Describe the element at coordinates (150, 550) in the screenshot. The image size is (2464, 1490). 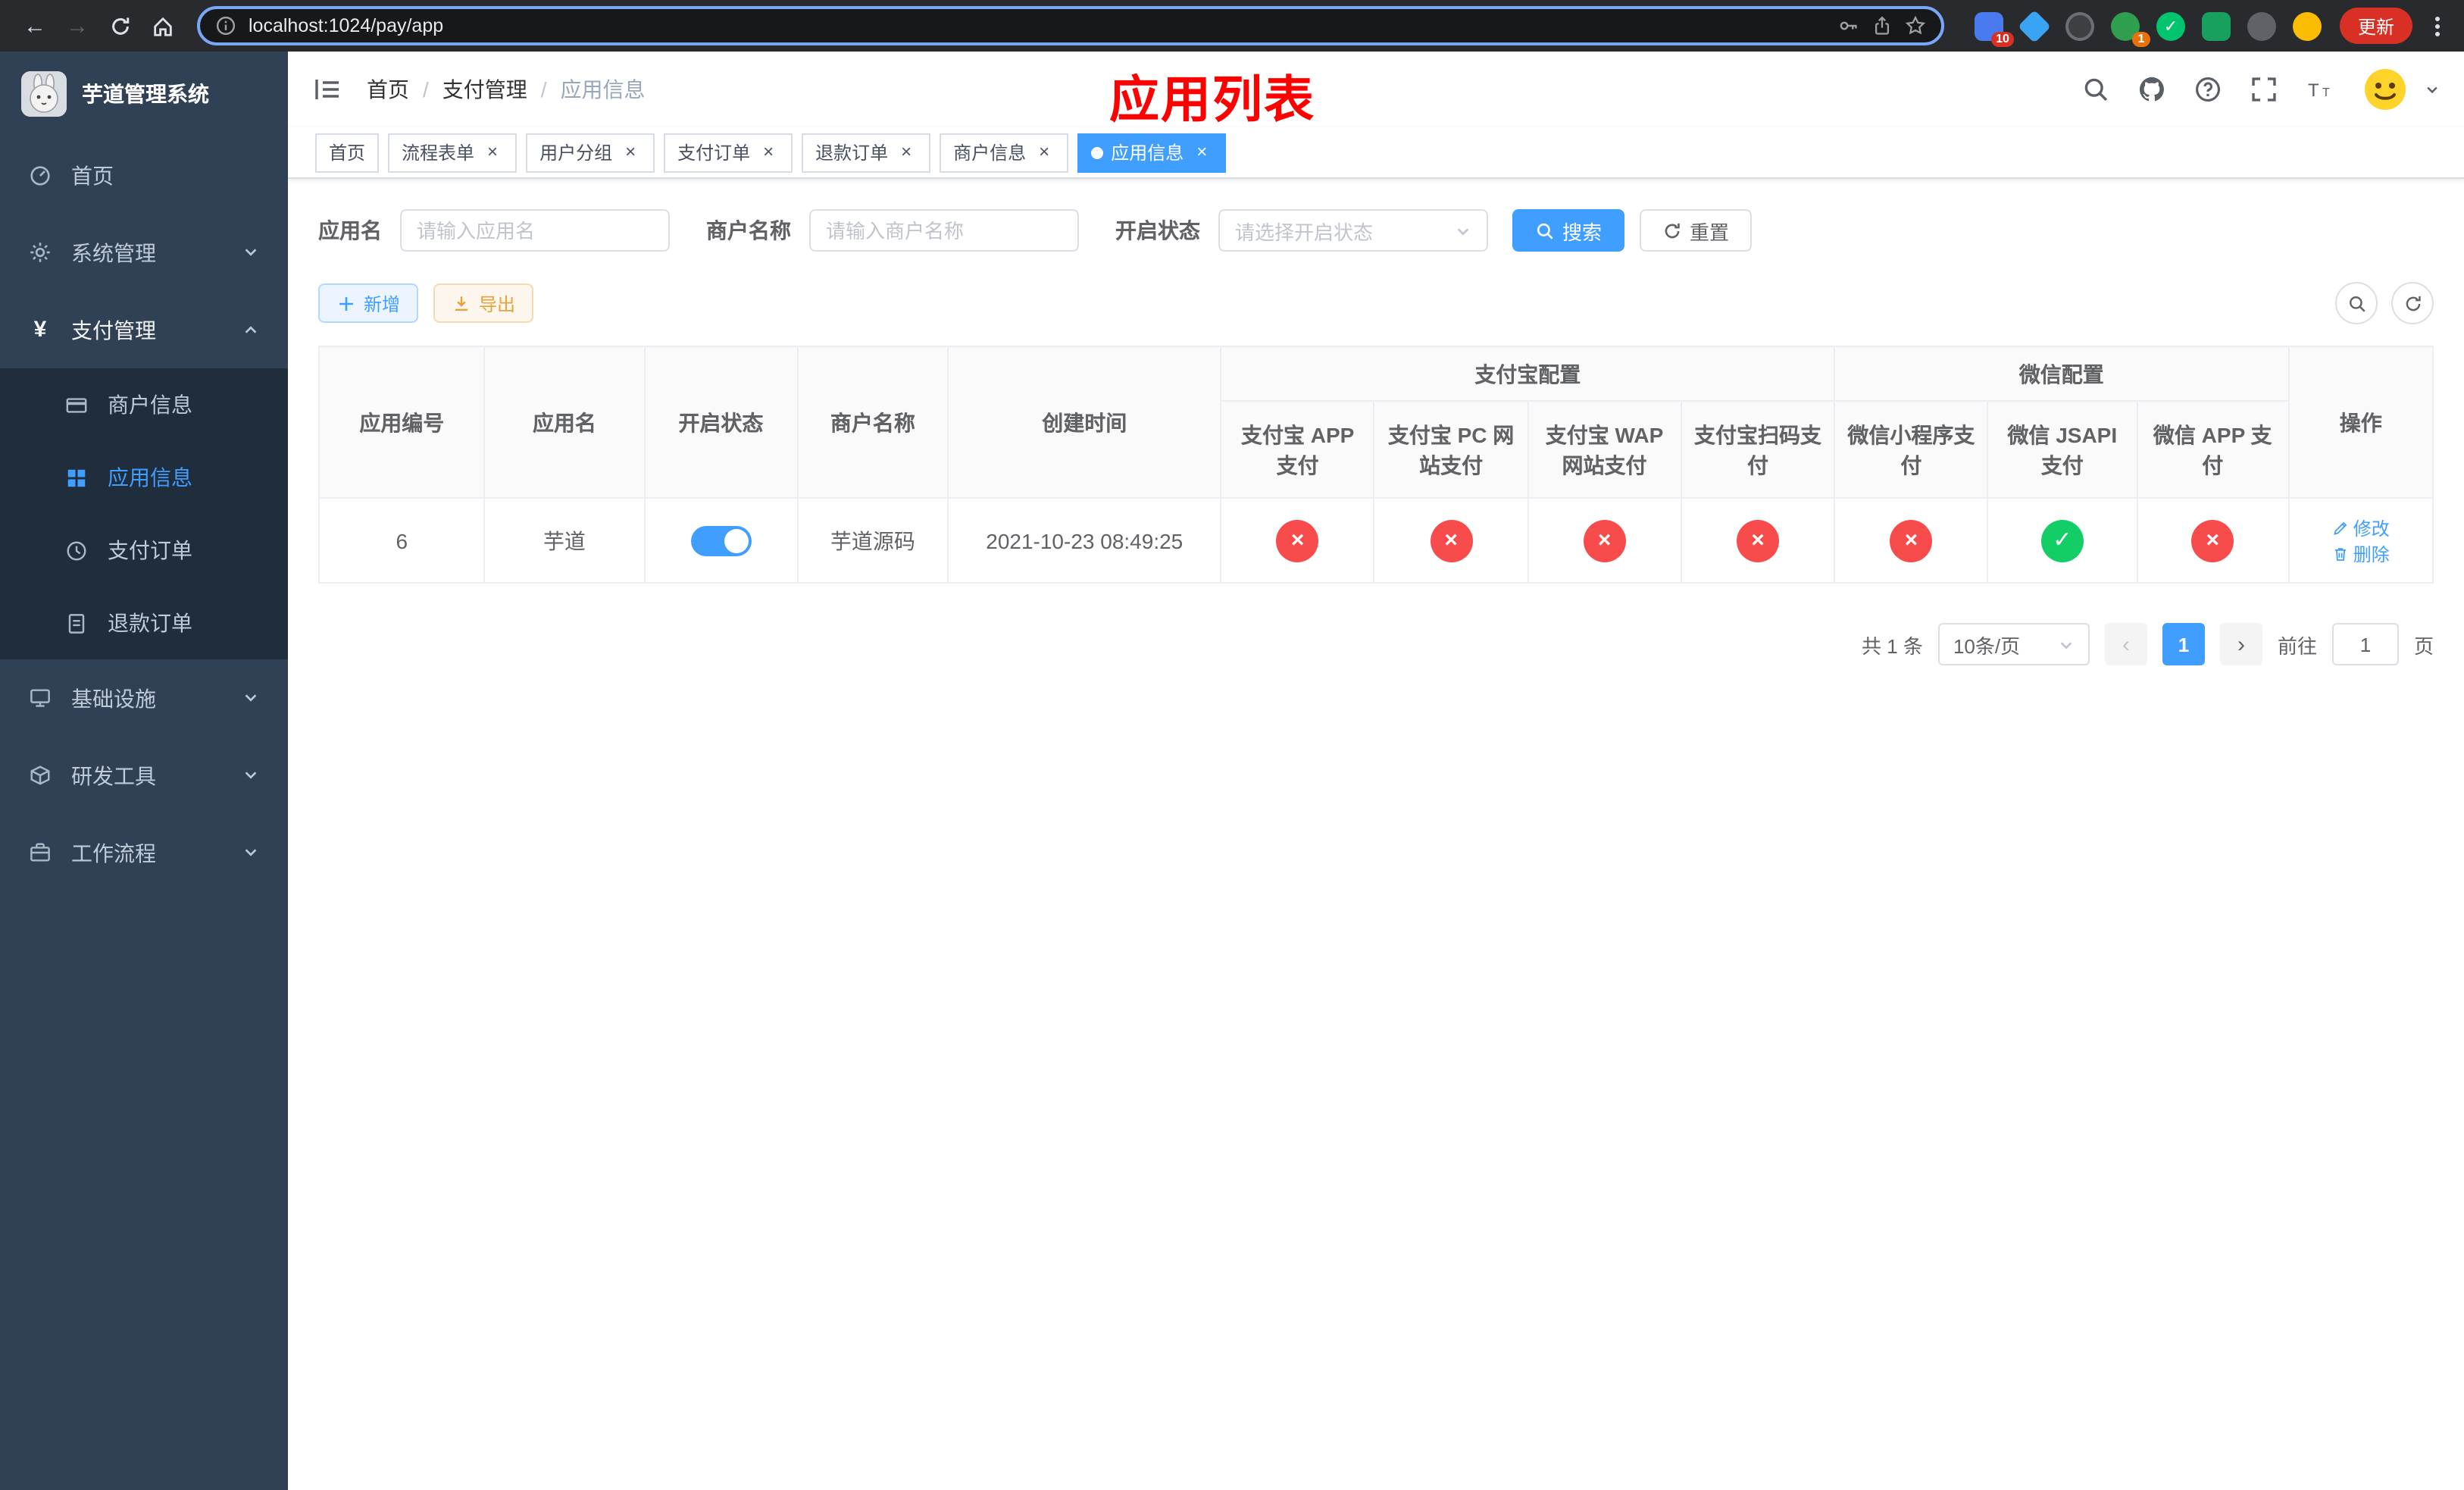
I see `sidebar-item-label: 支付订单` at that location.